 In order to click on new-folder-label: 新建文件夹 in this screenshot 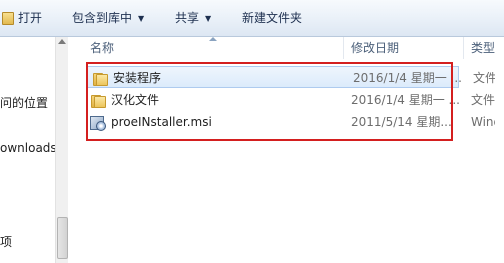, I will do `click(272, 18)`.